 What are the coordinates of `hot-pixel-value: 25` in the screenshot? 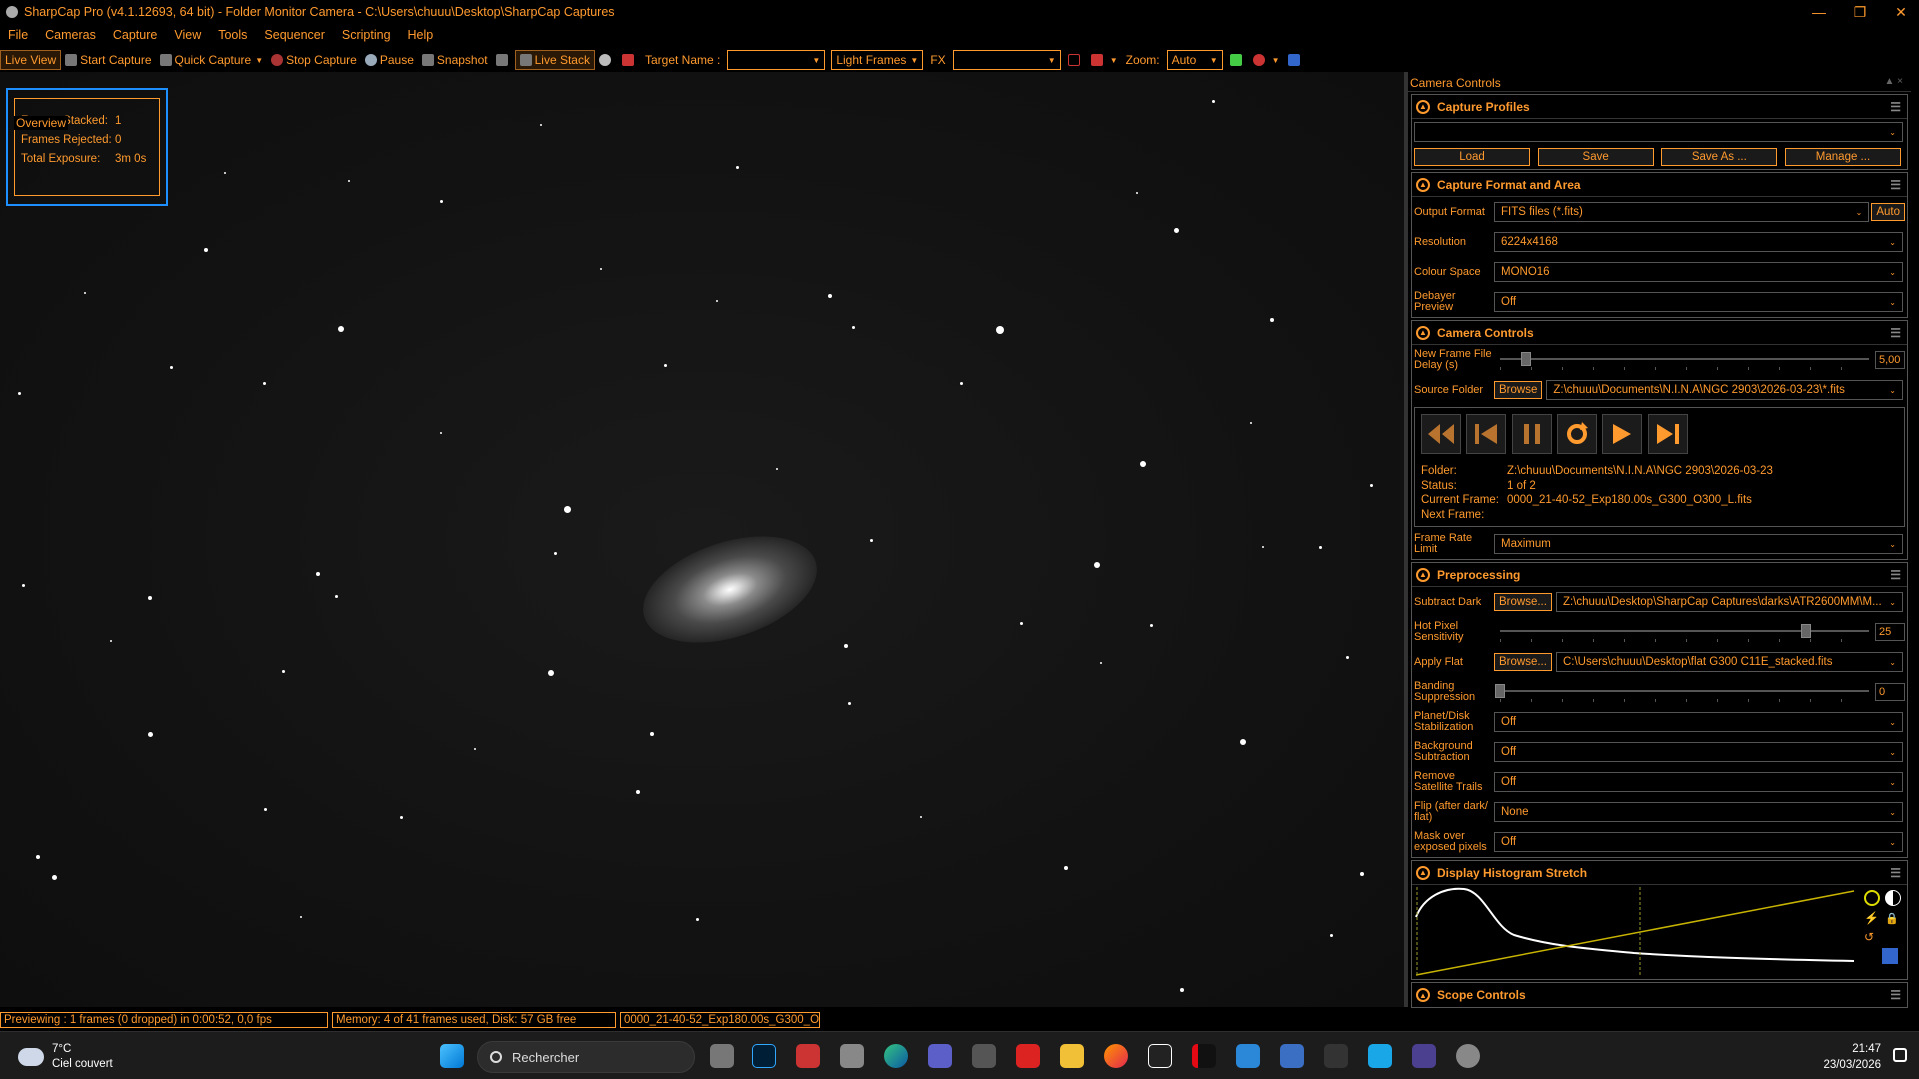 It's located at (1890, 632).